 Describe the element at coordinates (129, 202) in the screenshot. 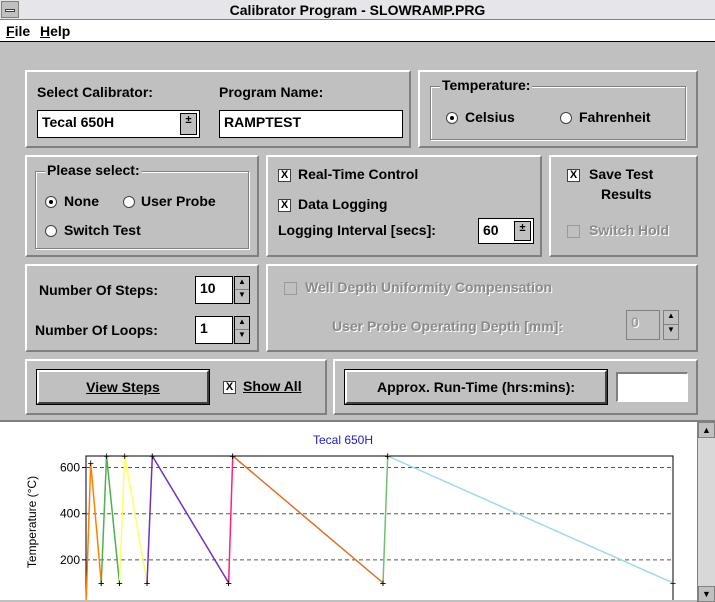

I see `user-probe-radio` at that location.